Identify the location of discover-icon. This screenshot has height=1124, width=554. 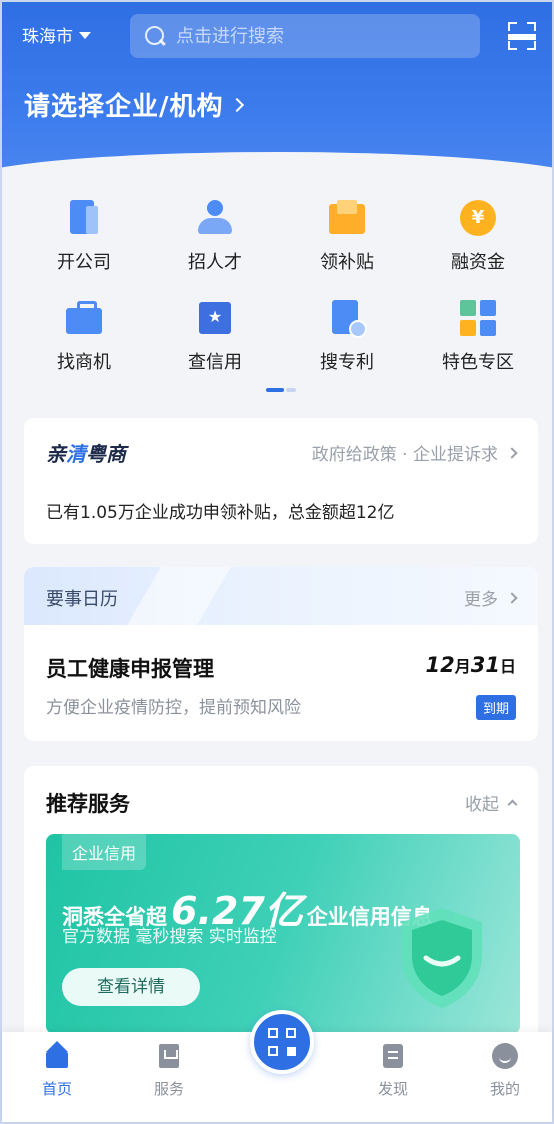
(393, 1056).